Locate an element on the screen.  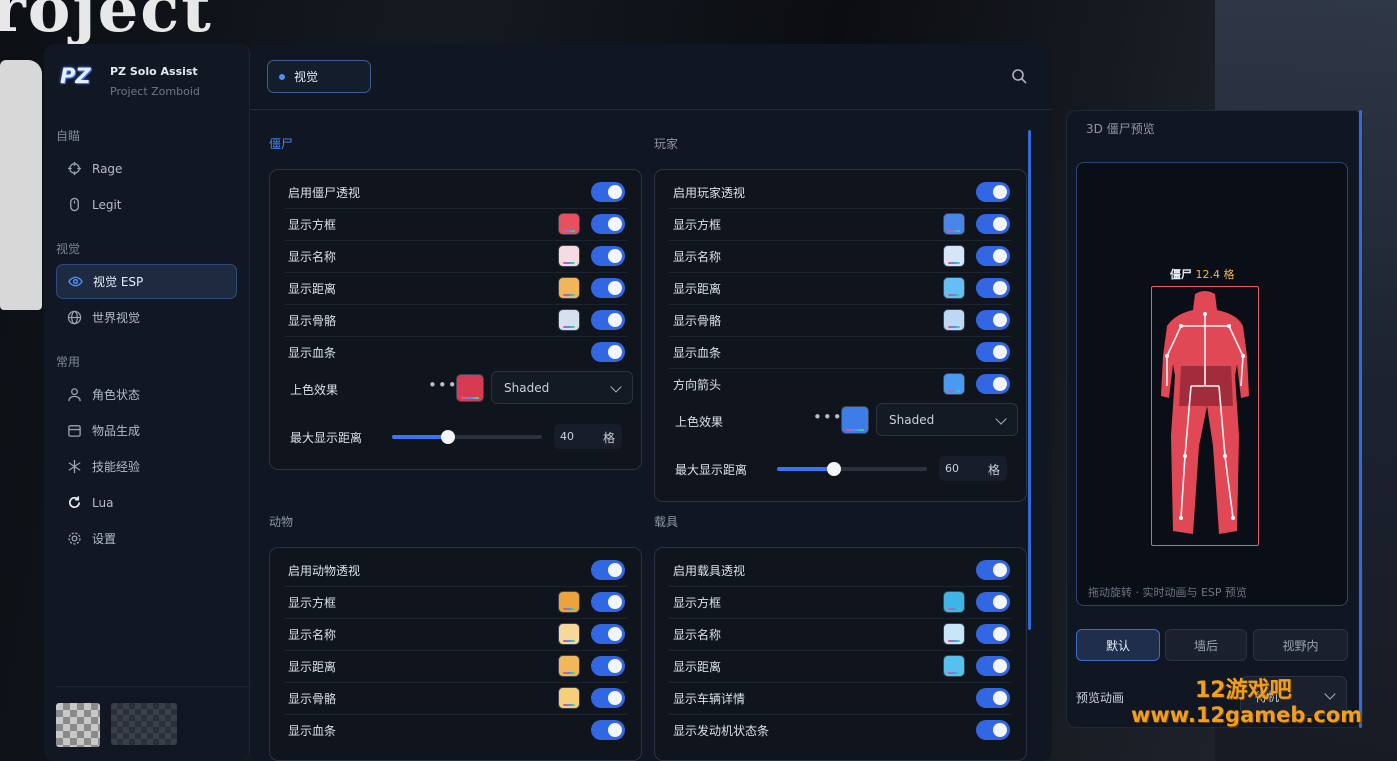
sidebar-item-skill-exp: 技能经验 is located at coordinates (146, 466).